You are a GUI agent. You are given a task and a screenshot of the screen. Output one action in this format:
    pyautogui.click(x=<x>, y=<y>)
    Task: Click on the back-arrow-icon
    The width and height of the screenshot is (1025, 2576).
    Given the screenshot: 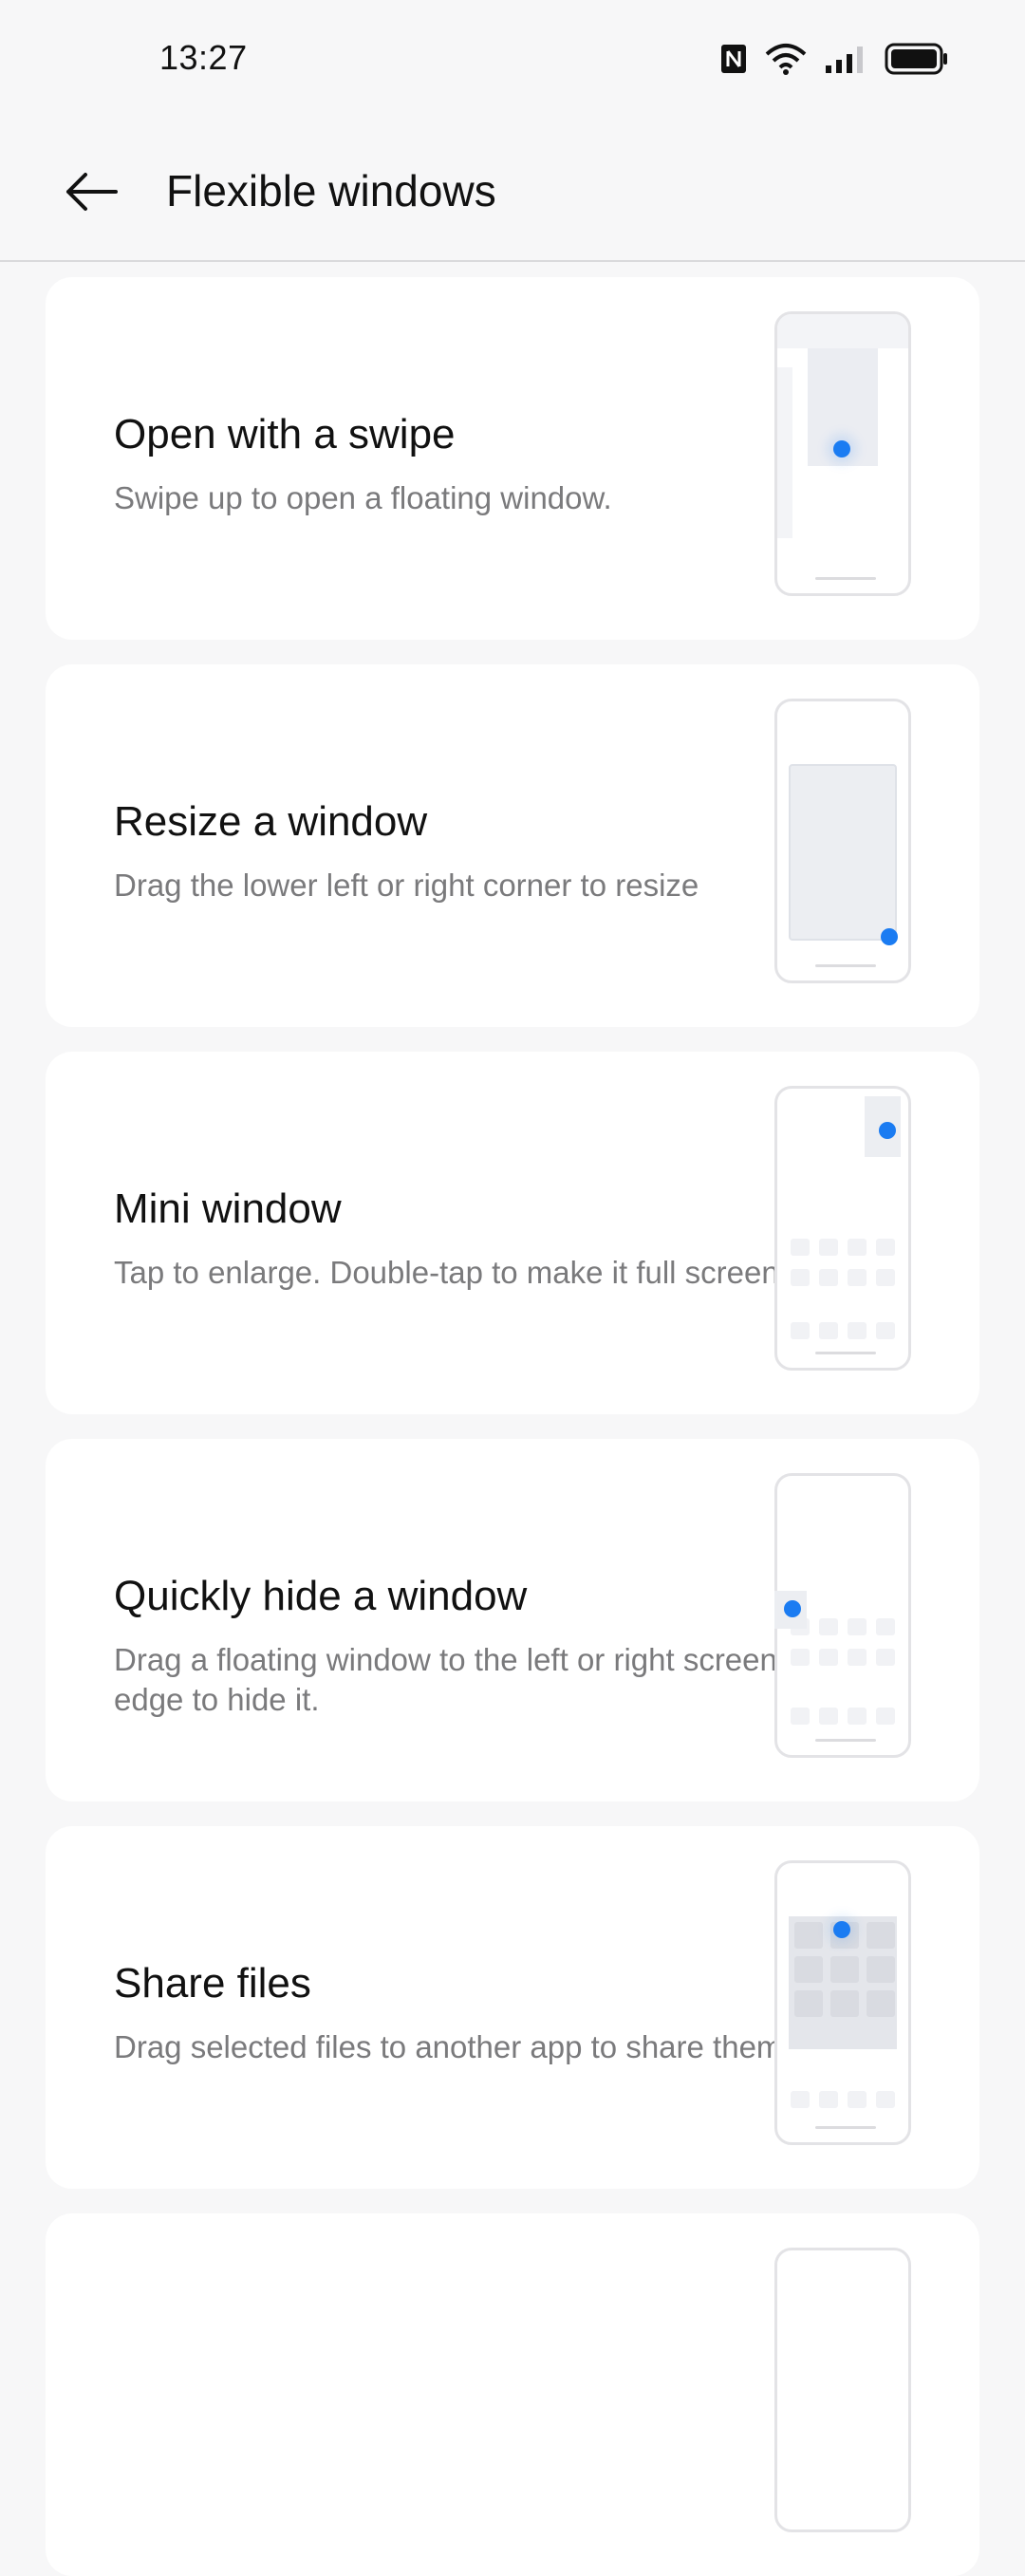 What is the action you would take?
    pyautogui.click(x=92, y=192)
    